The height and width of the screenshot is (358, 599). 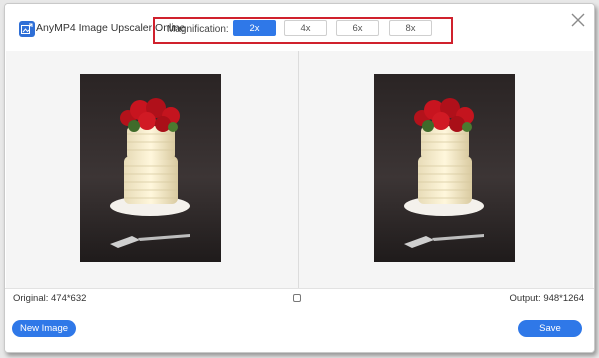 I want to click on magnification-6x-button: 6x, so click(x=357, y=28).